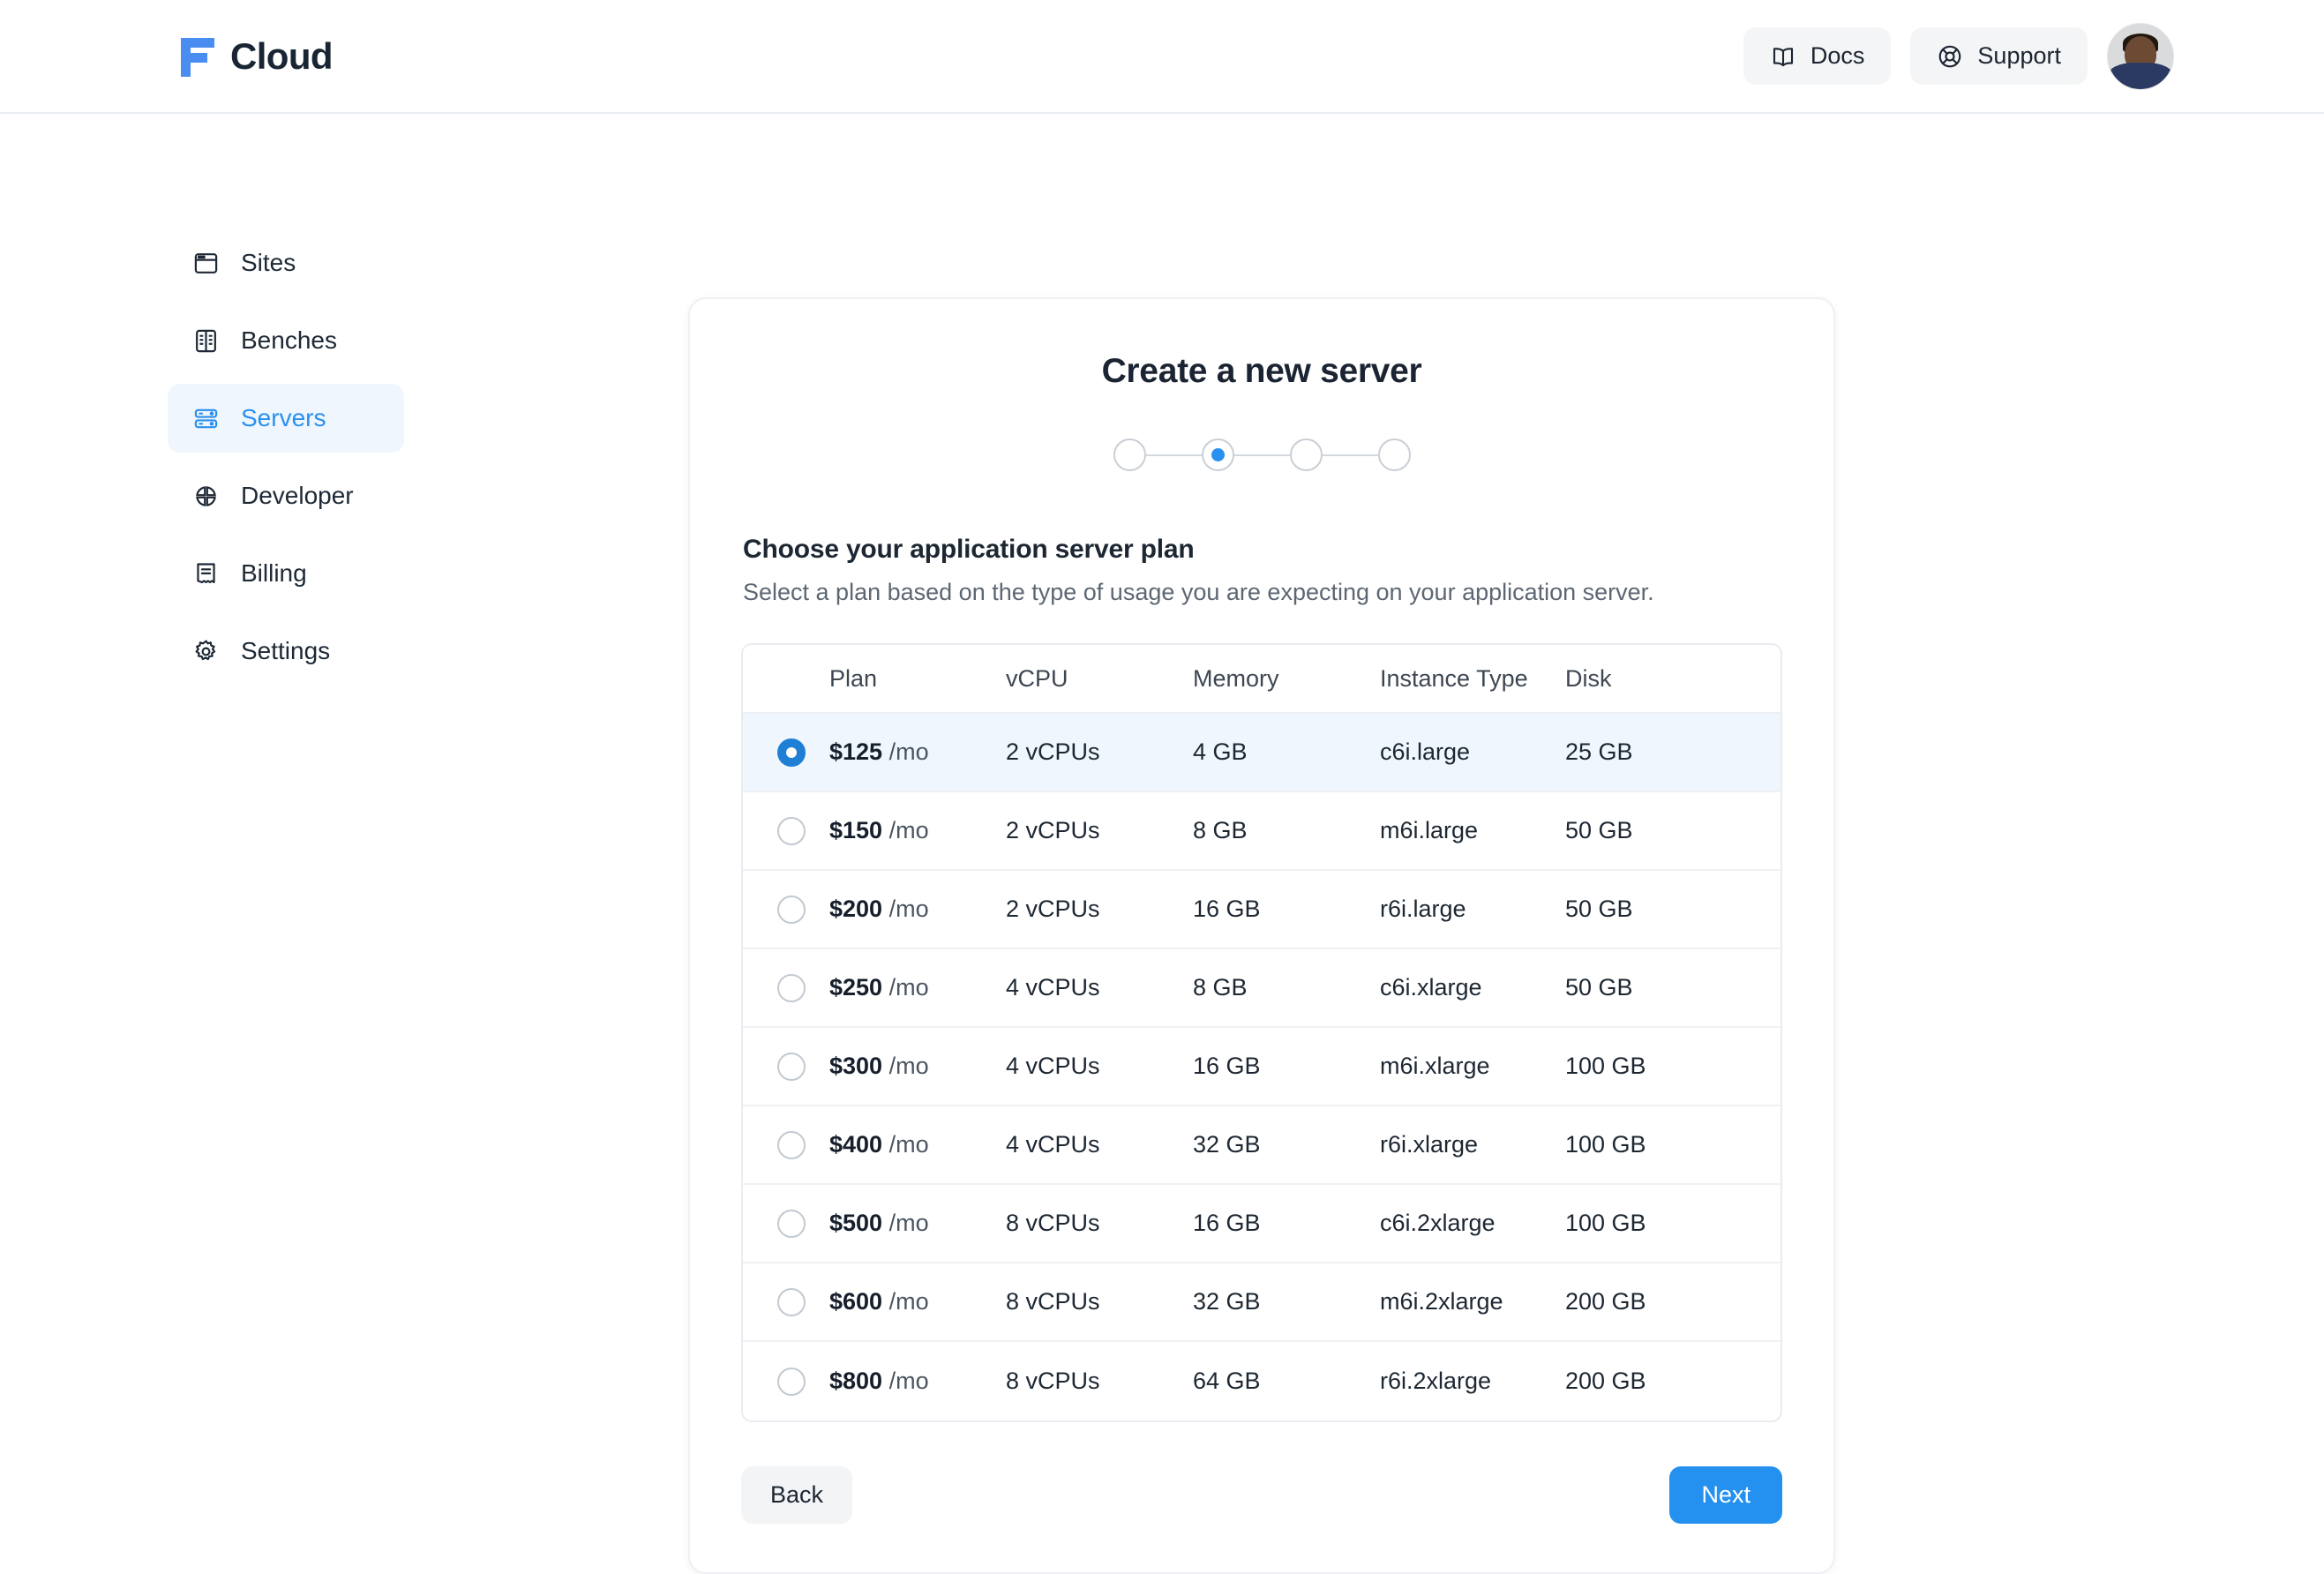 Image resolution: width=2324 pixels, height=1574 pixels. I want to click on gear-icon, so click(206, 652).